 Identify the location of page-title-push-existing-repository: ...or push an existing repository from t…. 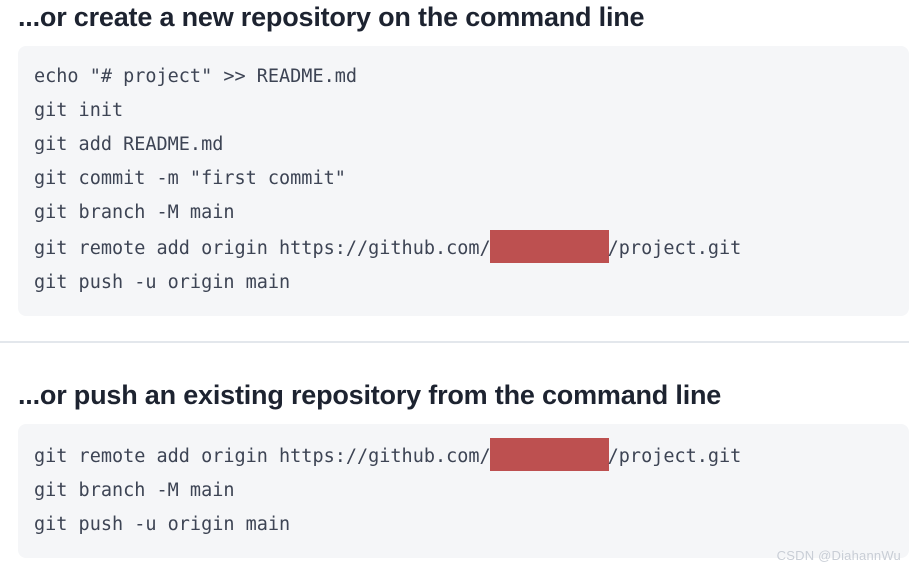
(370, 395).